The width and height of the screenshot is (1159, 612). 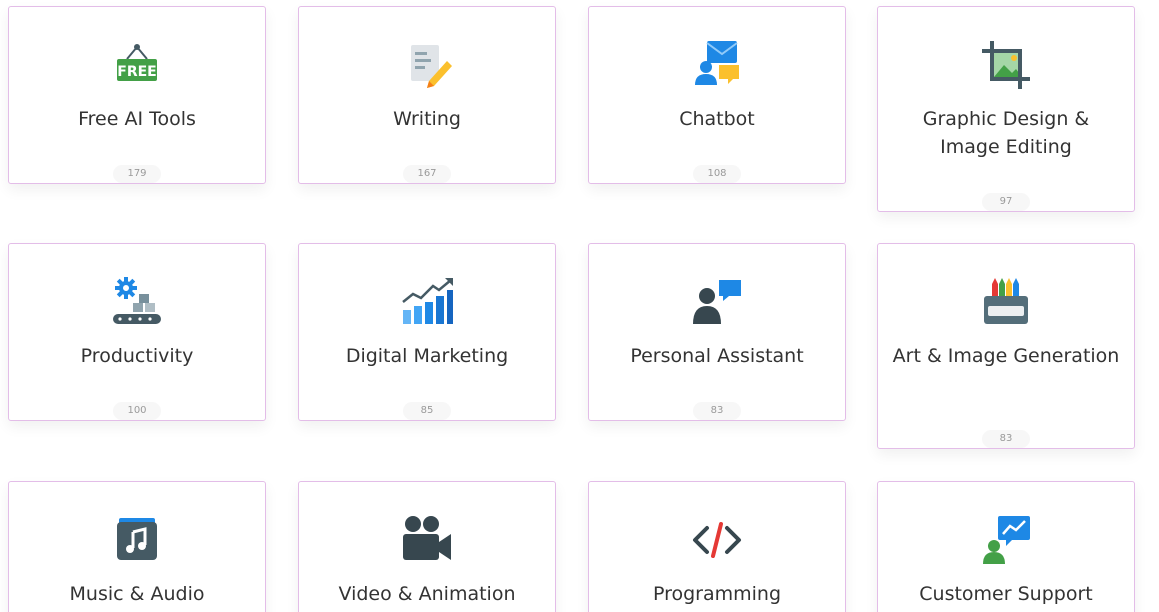 What do you see at coordinates (427, 411) in the screenshot?
I see `category-count-badge: 85` at bounding box center [427, 411].